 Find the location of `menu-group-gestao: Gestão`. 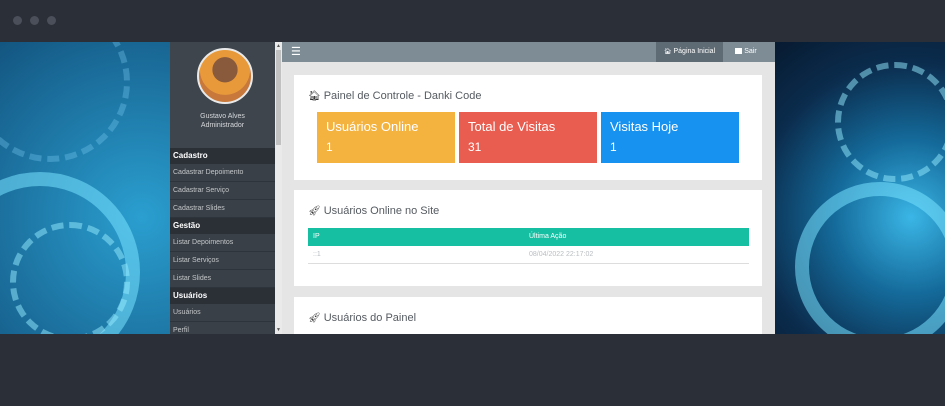

menu-group-gestao: Gestão is located at coordinates (222, 226).